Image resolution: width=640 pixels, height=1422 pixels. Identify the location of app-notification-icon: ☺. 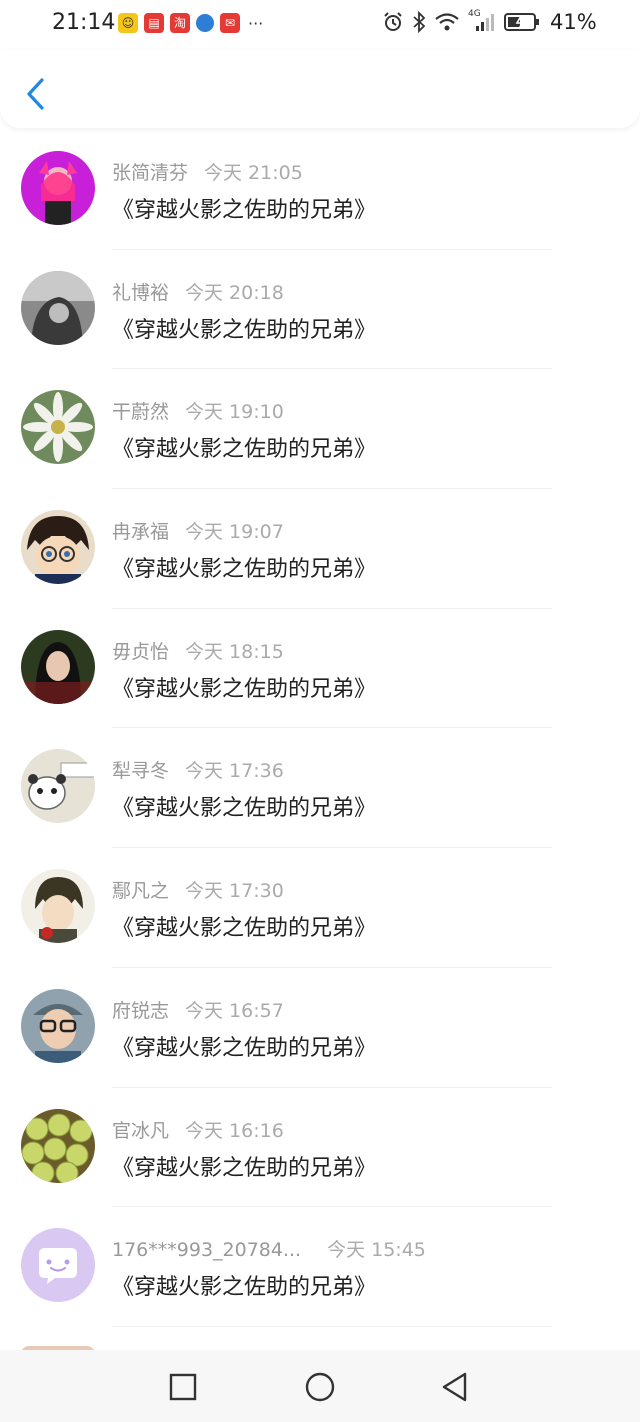
(128, 23).